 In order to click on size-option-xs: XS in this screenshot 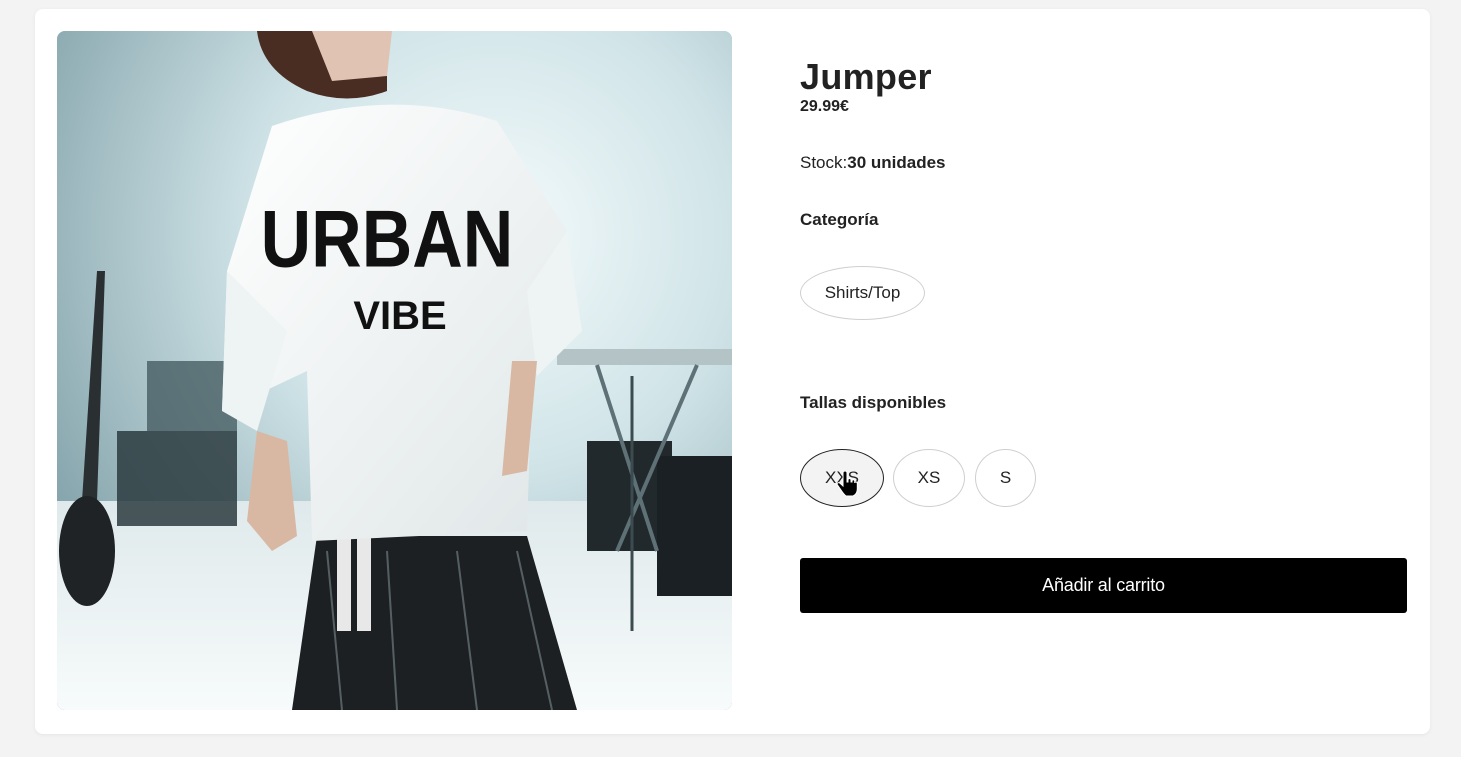, I will do `click(929, 478)`.